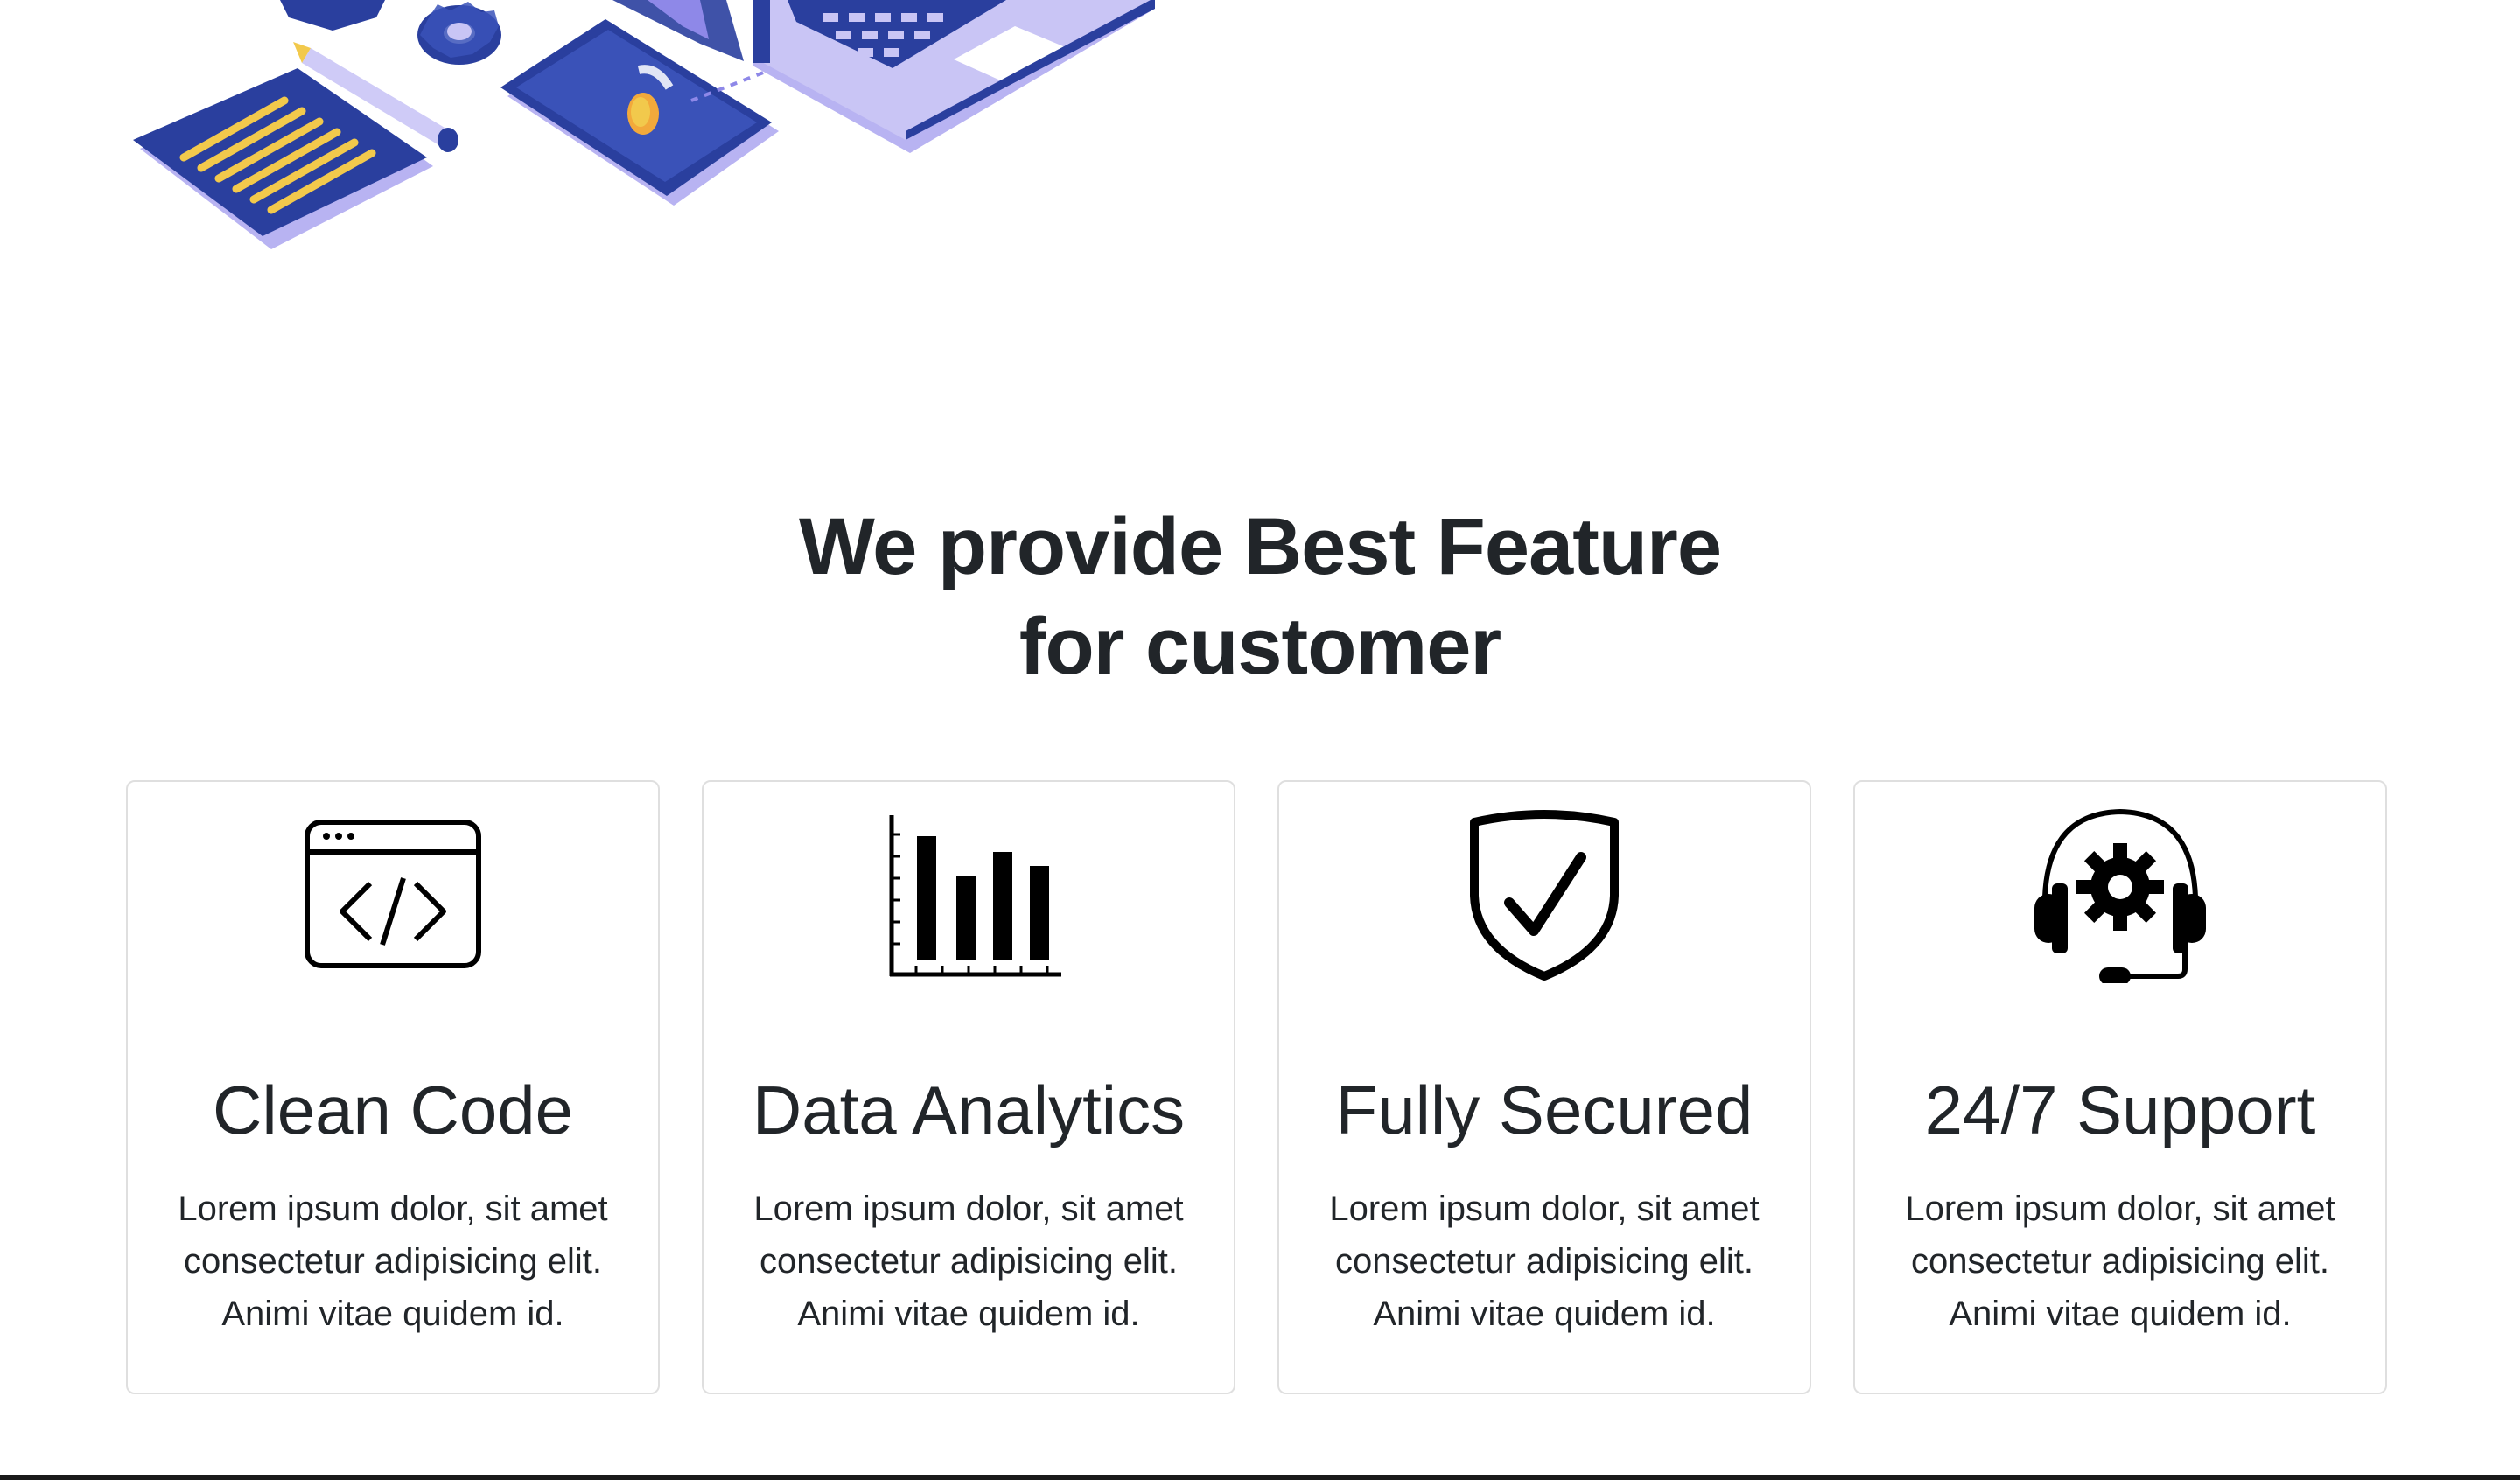 The image size is (2520, 1480). What do you see at coordinates (975, 896) in the screenshot?
I see `bar-chart-icon` at bounding box center [975, 896].